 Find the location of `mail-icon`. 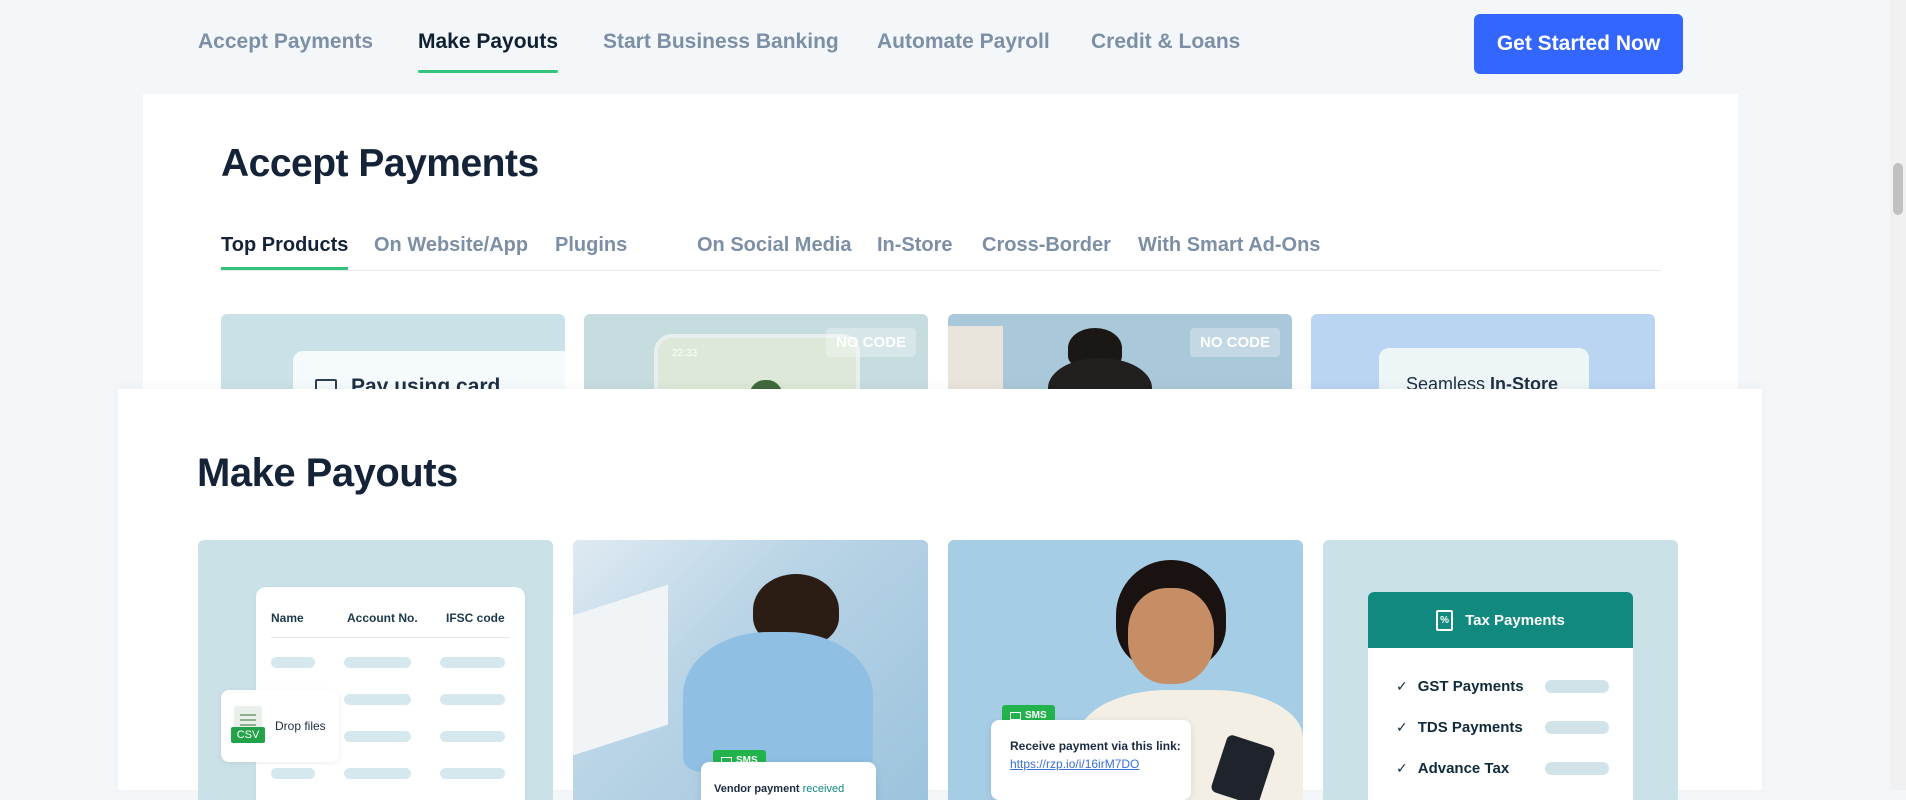

mail-icon is located at coordinates (1015, 715).